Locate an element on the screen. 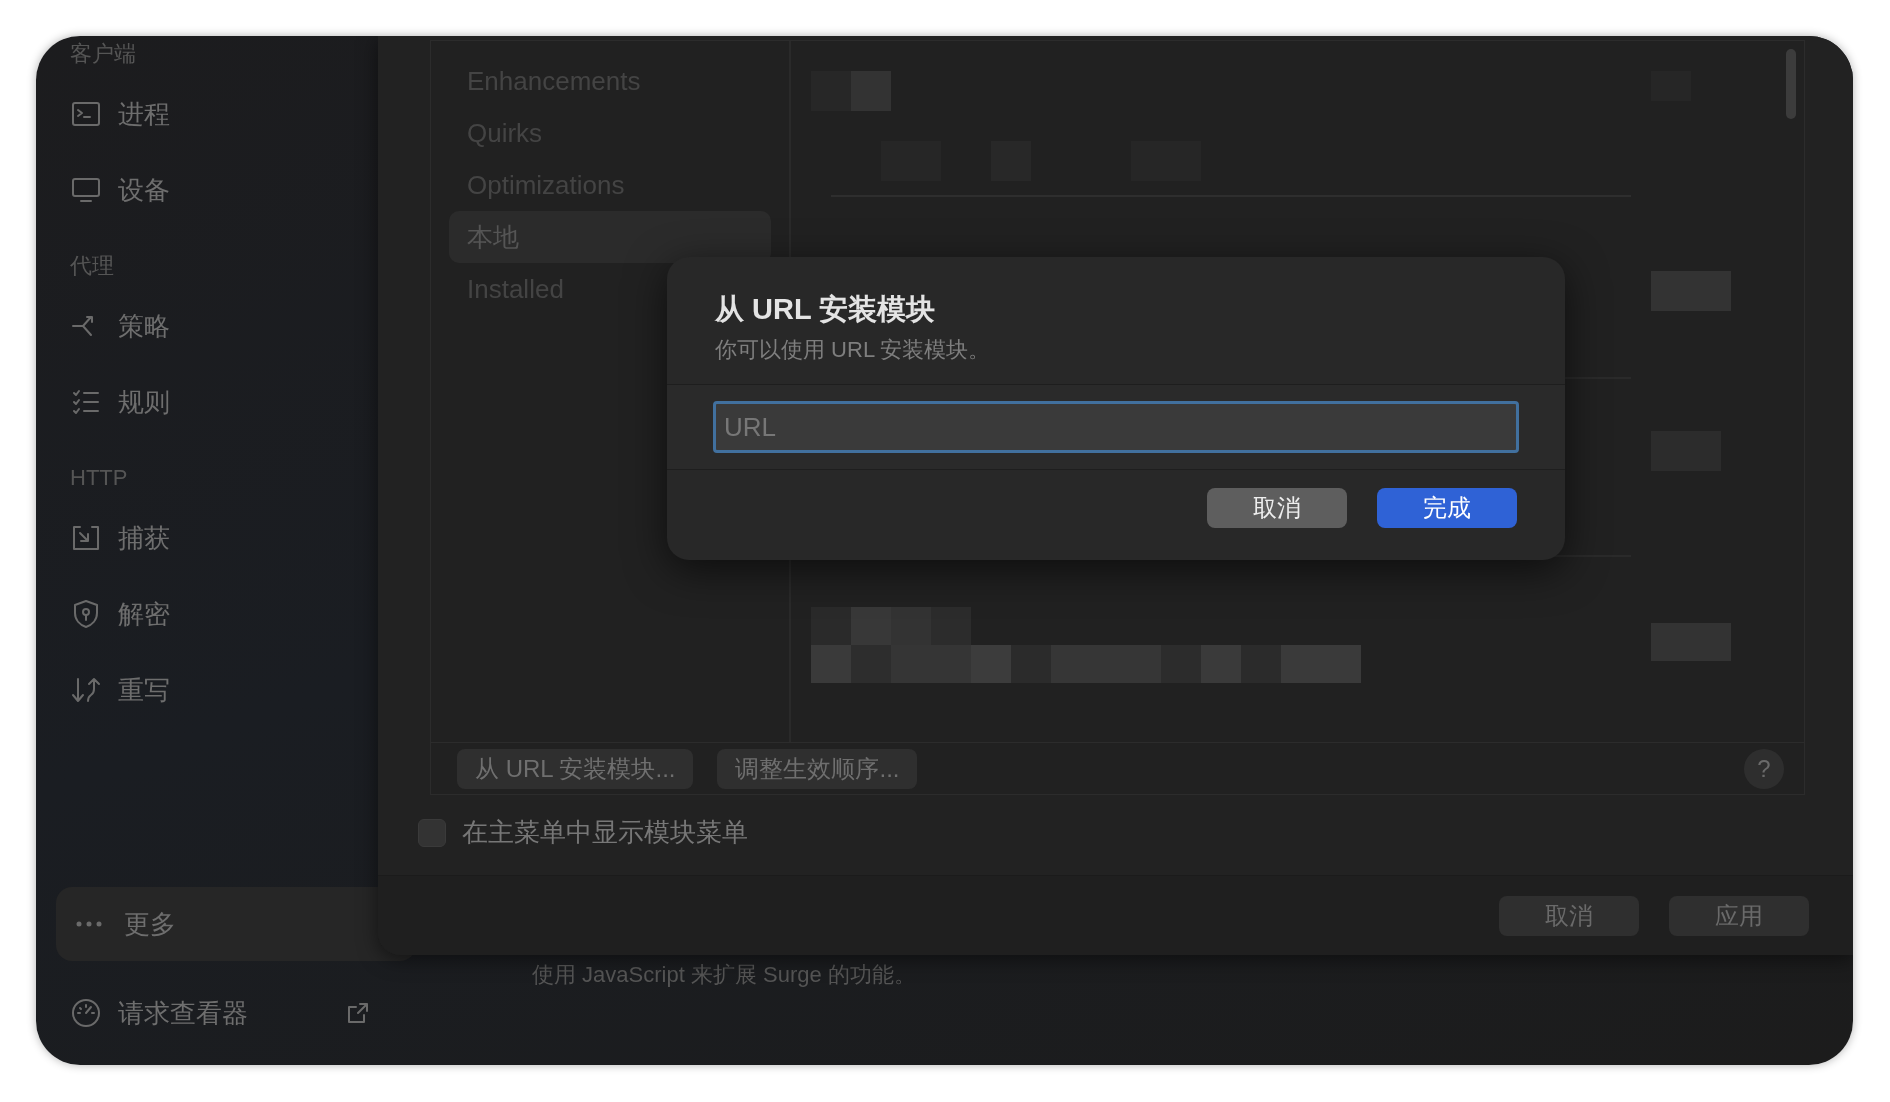  dialog-subtitle: 你可以使用 URL 安装模块。 is located at coordinates (853, 350).